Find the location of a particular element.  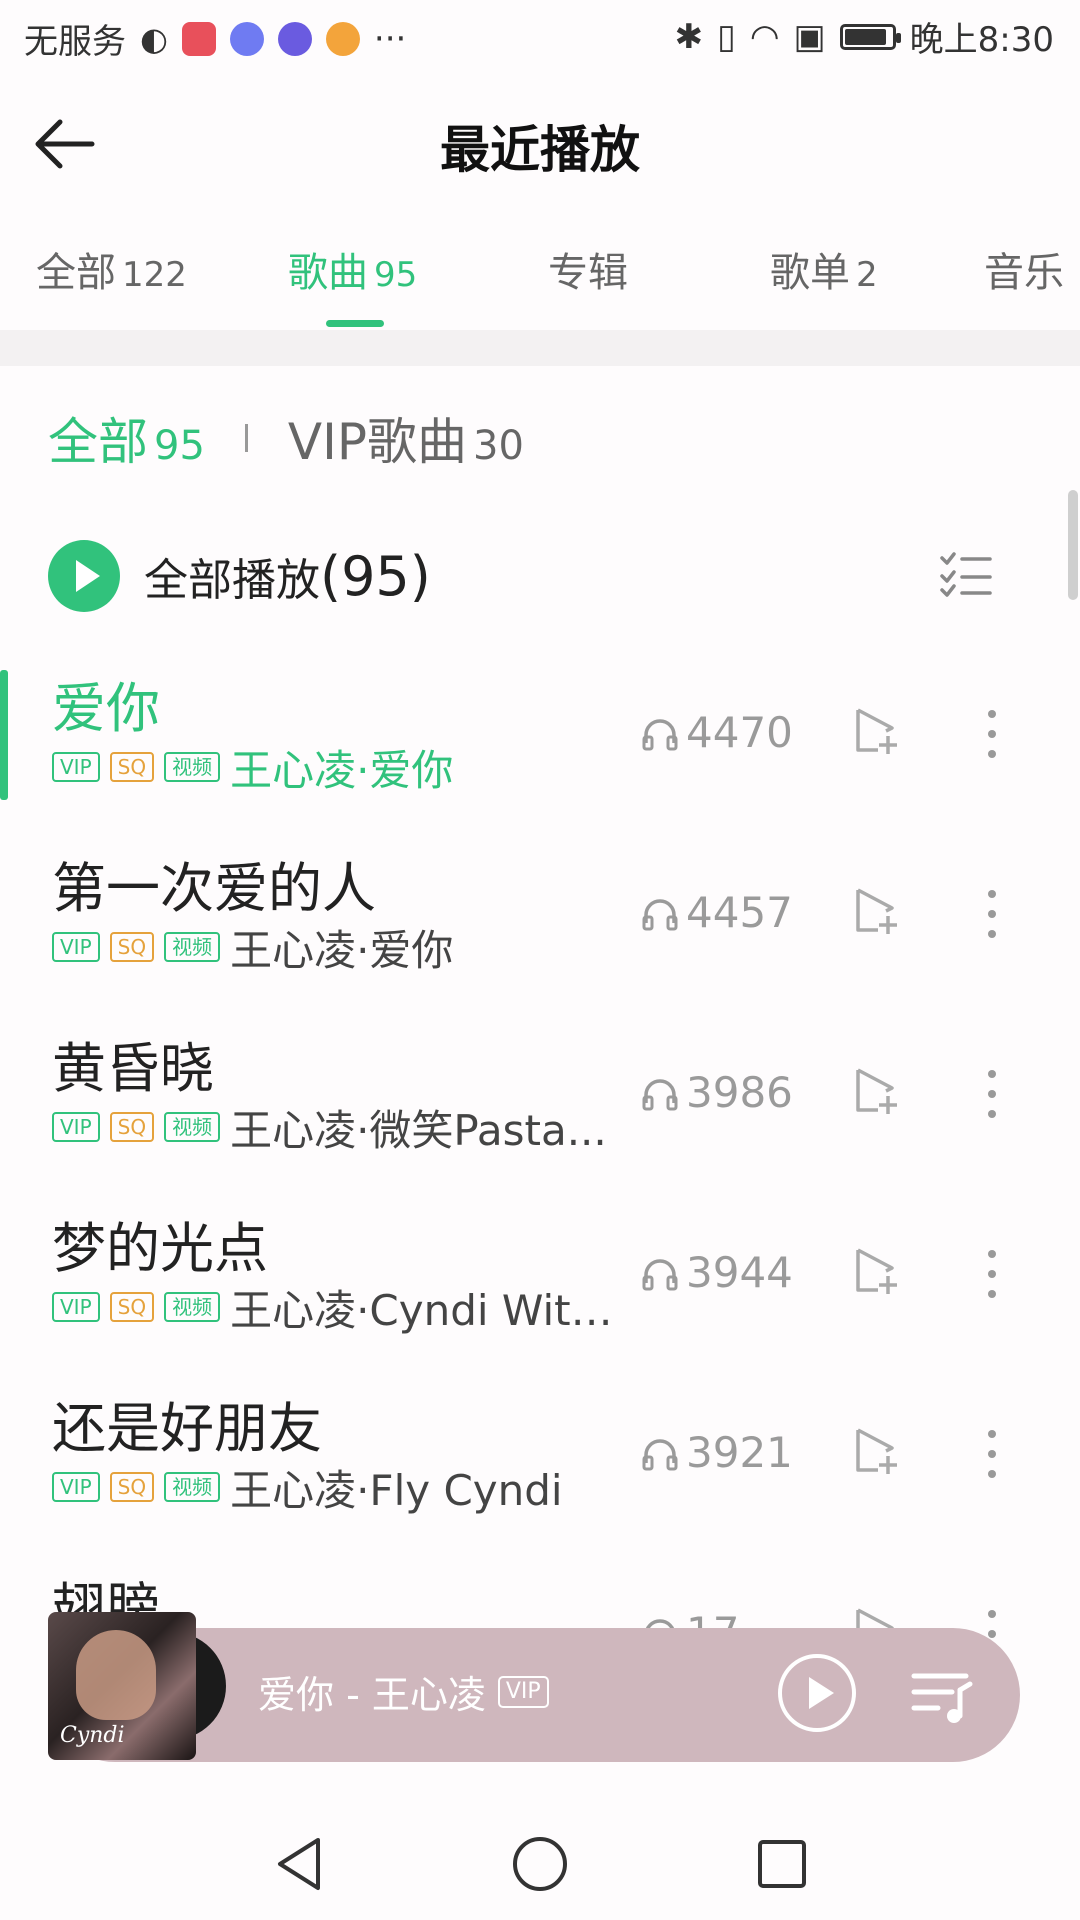

filter-all-label: 全部 is located at coordinates (98, 442).